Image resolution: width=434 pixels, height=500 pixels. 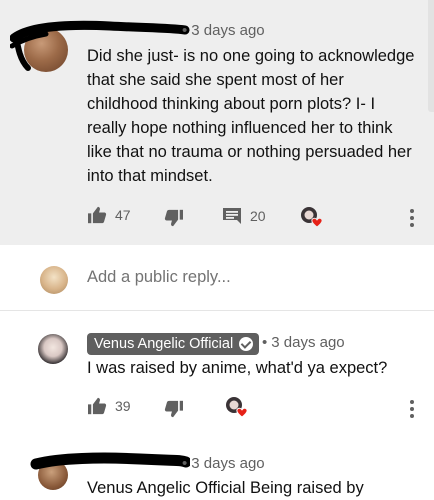 I want to click on comment-time: 3 days ago, so click(x=228, y=30).